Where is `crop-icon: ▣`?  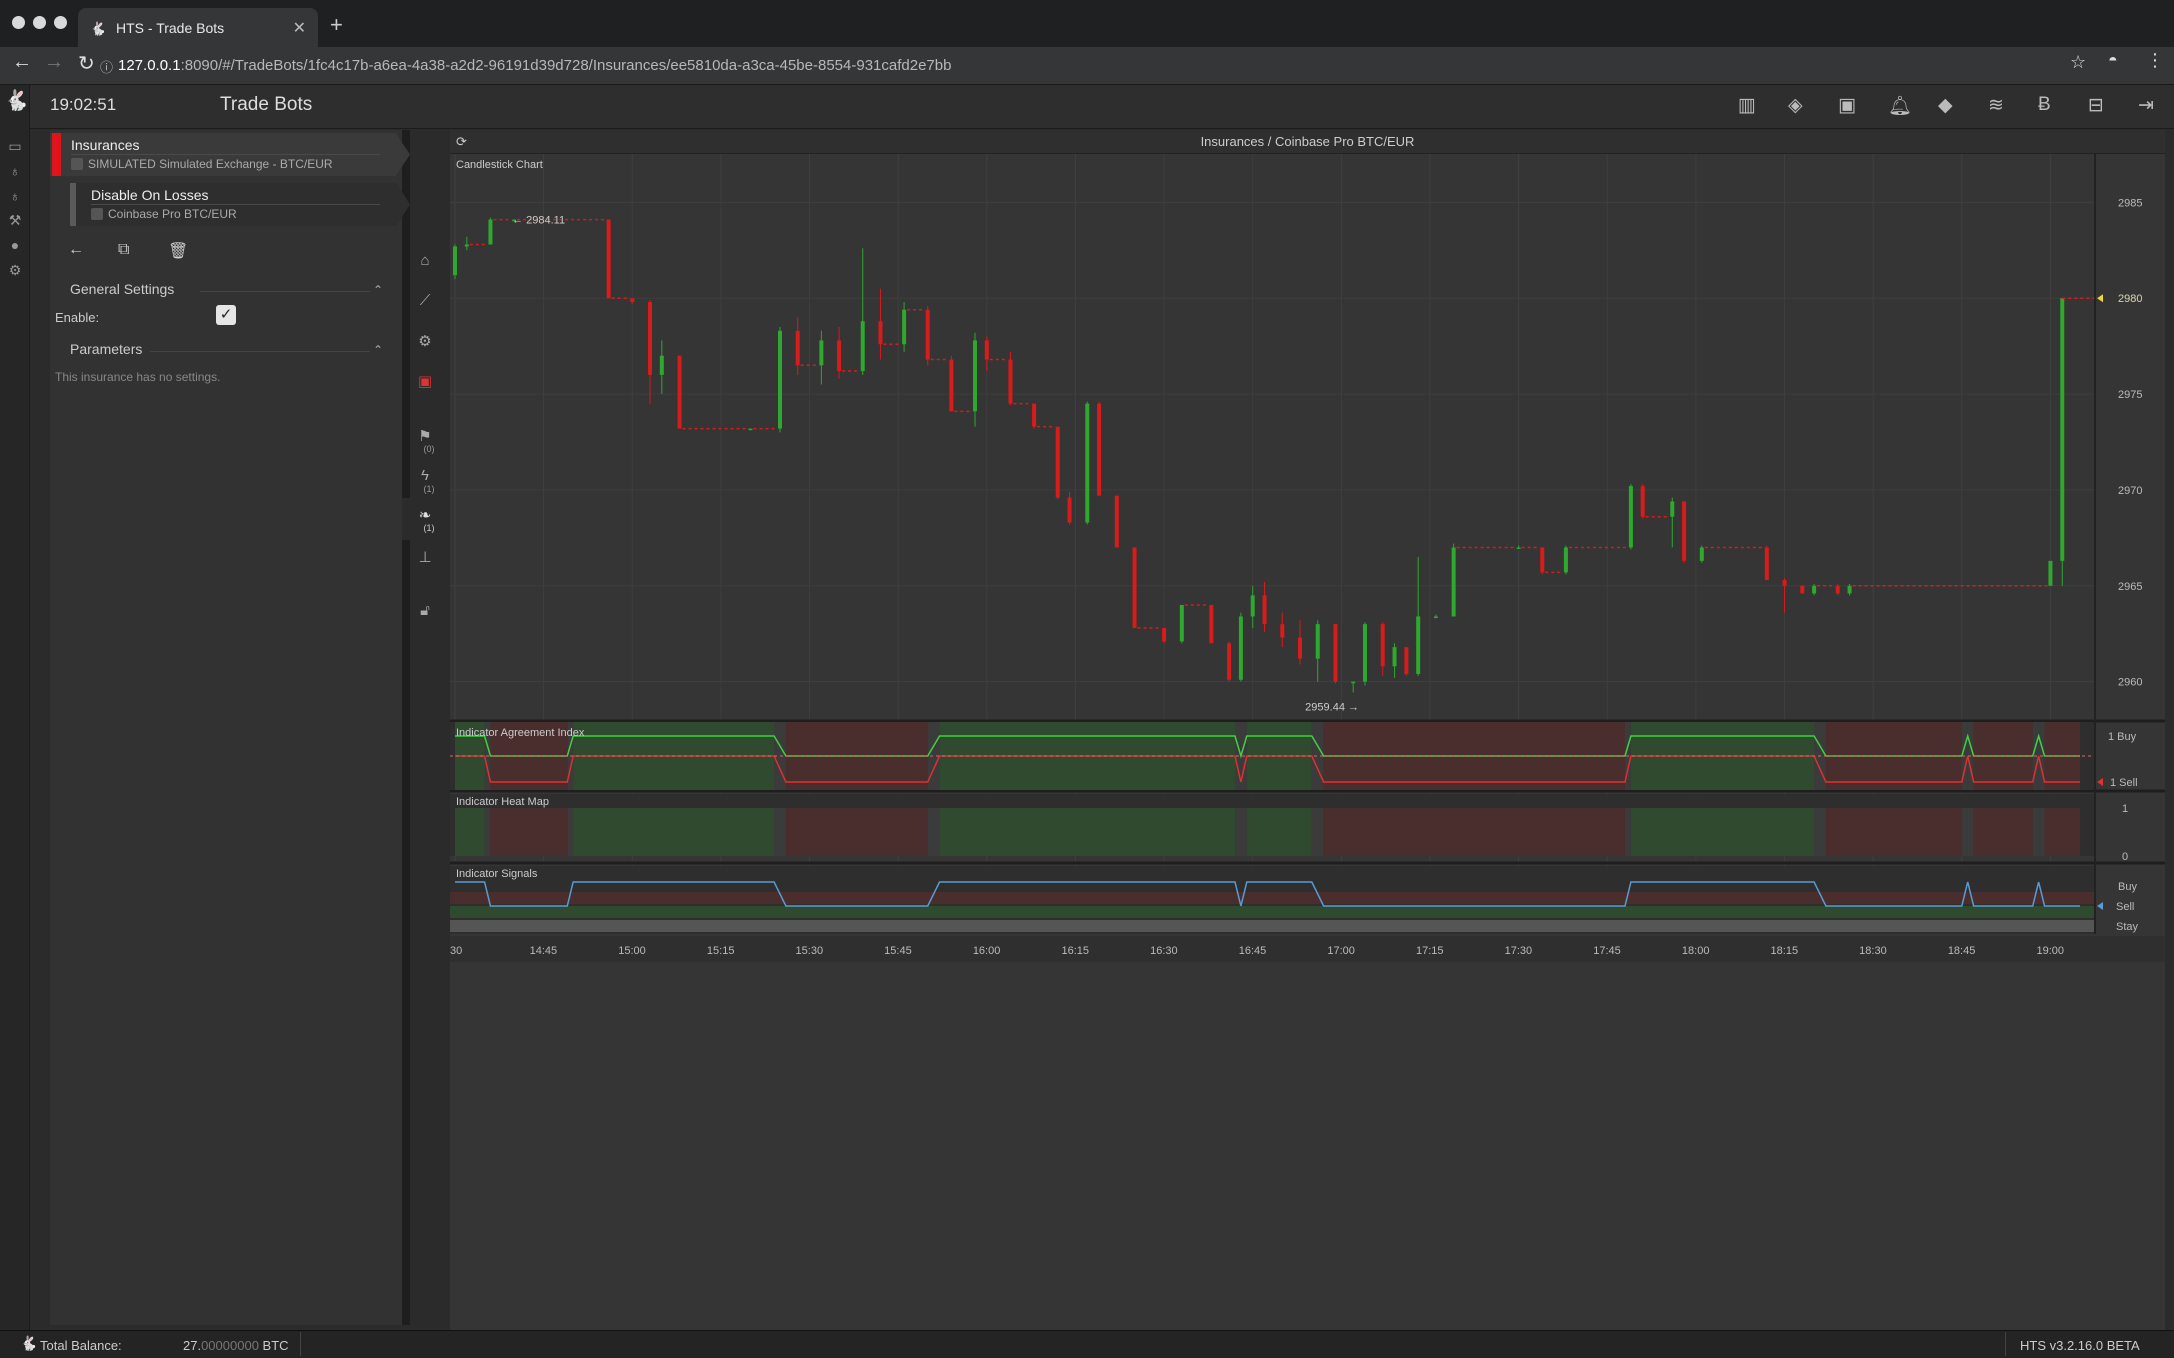 crop-icon: ▣ is located at coordinates (1847, 105).